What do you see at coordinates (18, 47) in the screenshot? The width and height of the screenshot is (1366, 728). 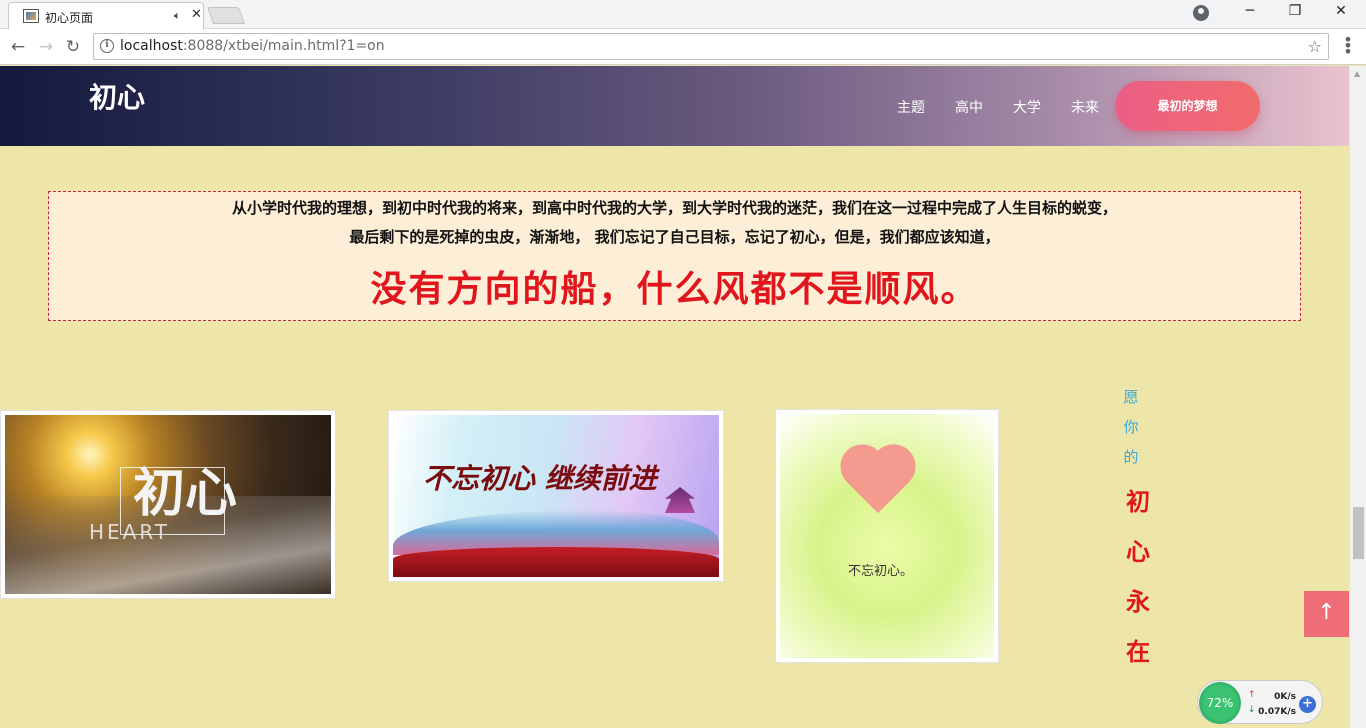 I see `back-icon: ←` at bounding box center [18, 47].